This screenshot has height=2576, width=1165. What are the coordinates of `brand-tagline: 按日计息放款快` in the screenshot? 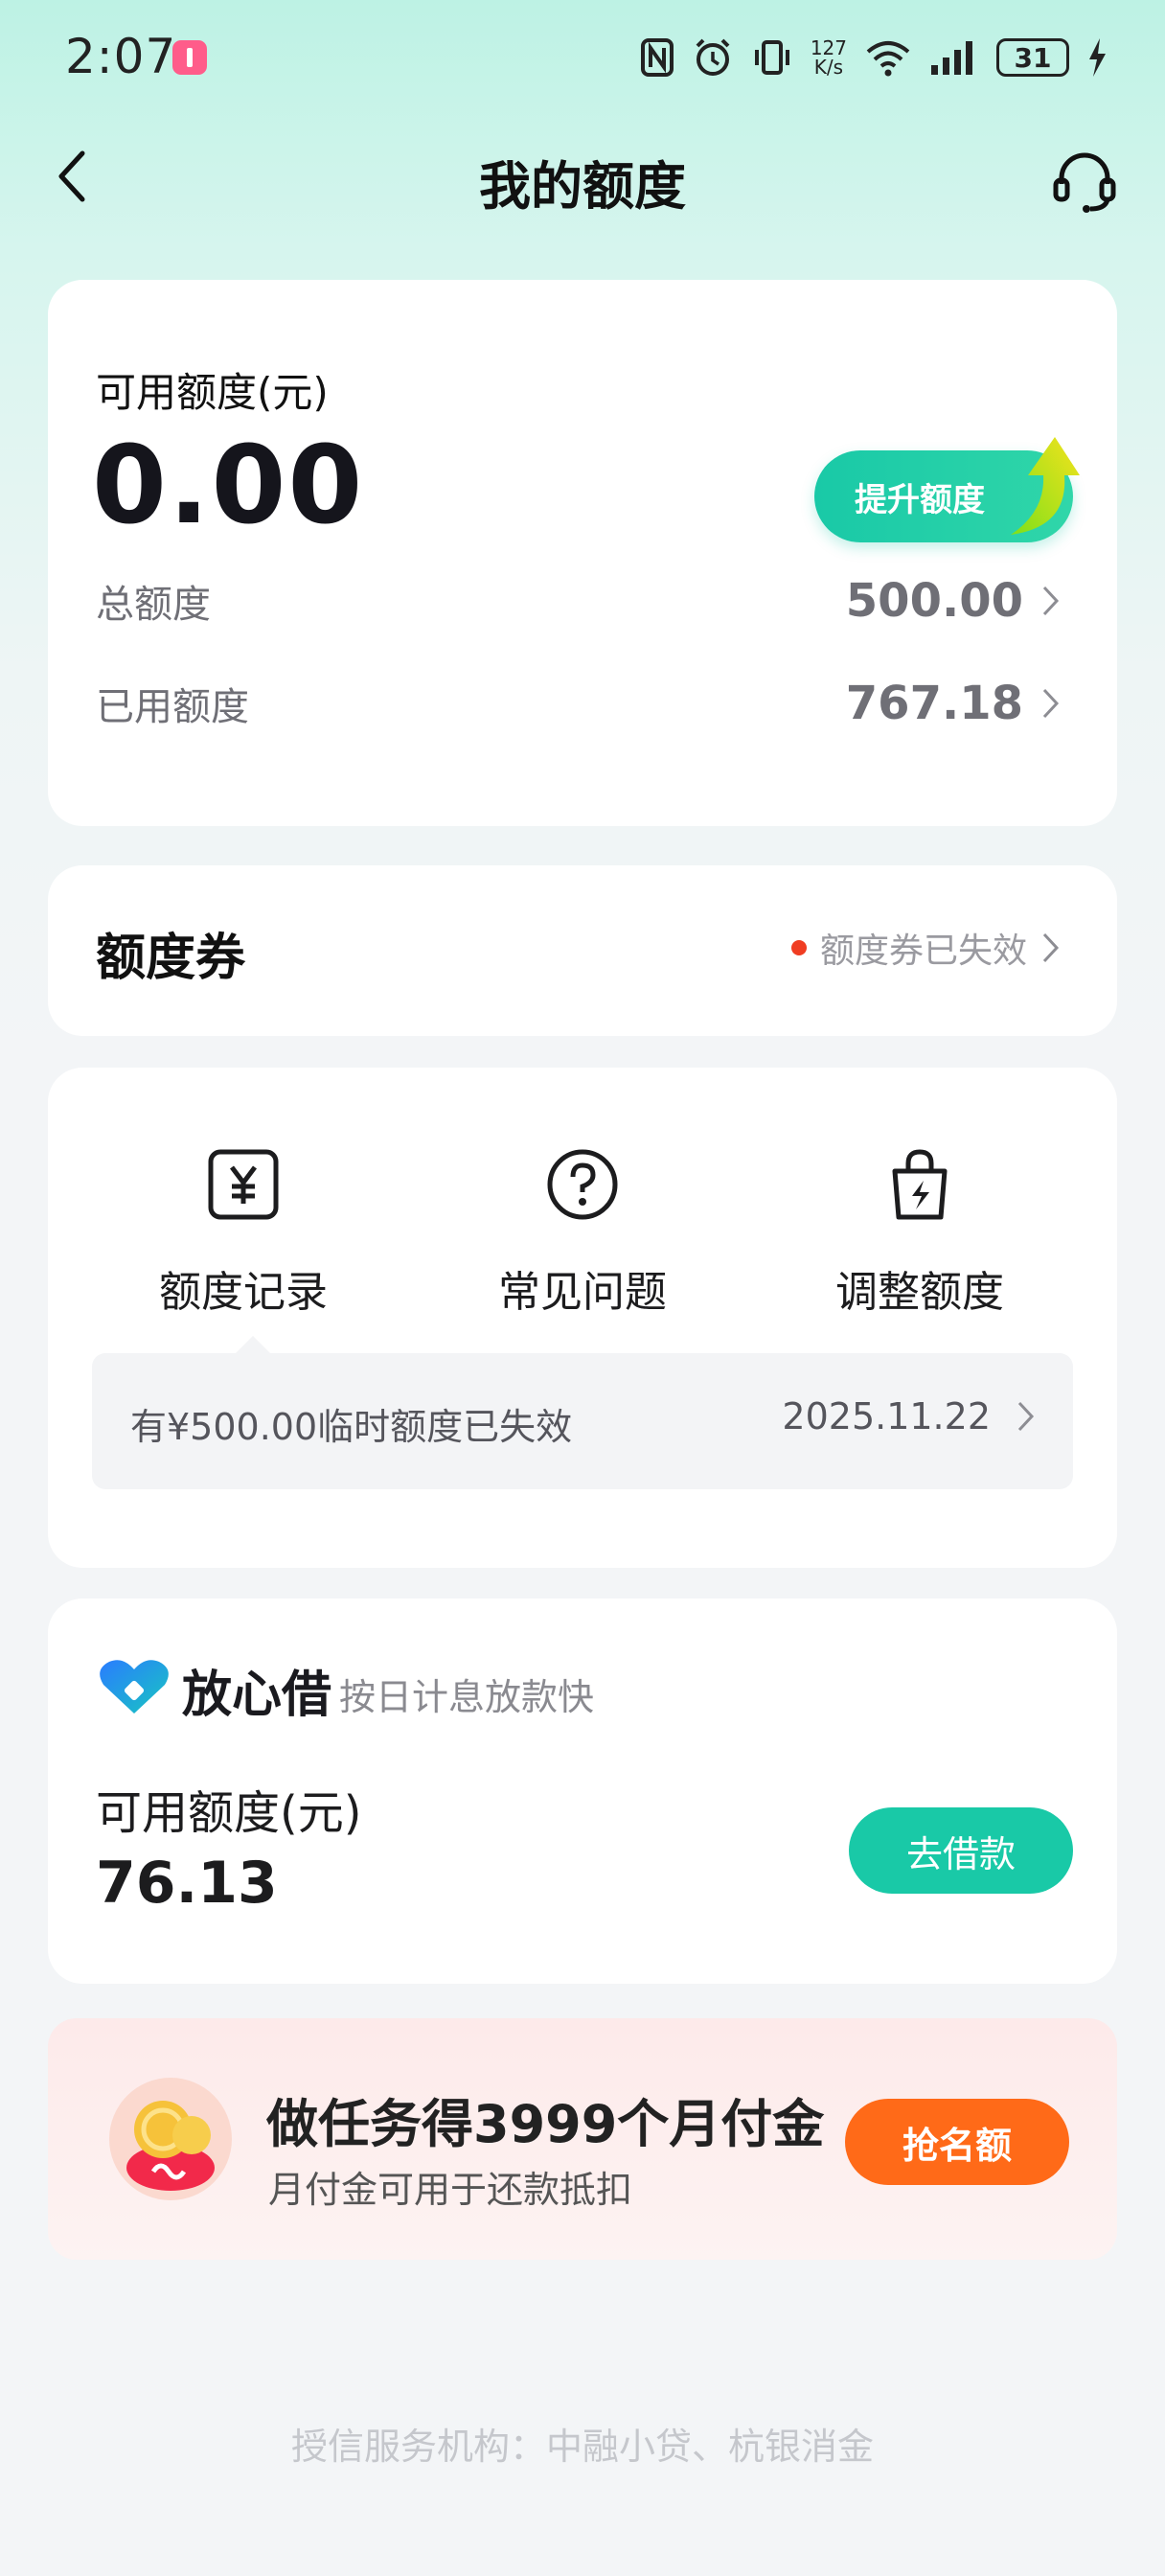 It's located at (467, 1697).